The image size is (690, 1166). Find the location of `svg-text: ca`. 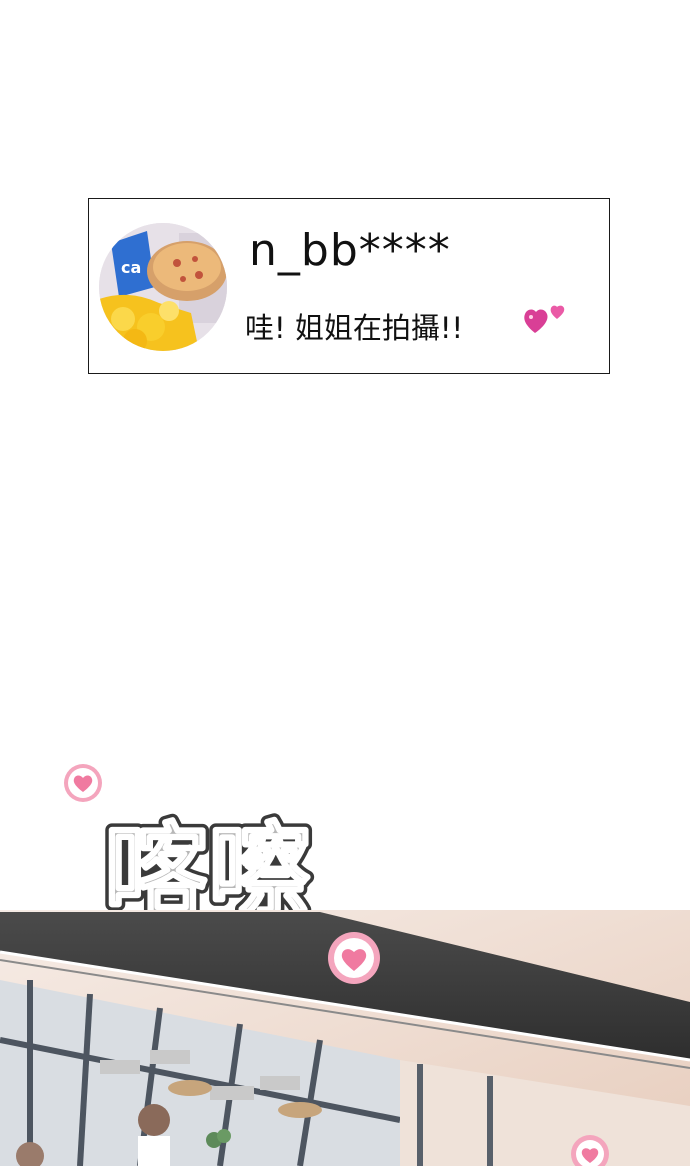

svg-text: ca is located at coordinates (131, 267).